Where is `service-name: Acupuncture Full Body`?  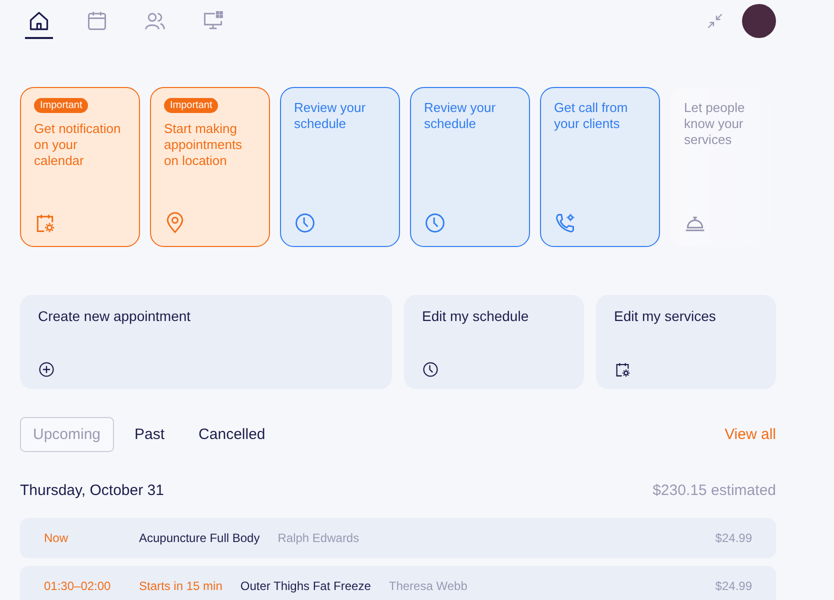 service-name: Acupuncture Full Body is located at coordinates (199, 538).